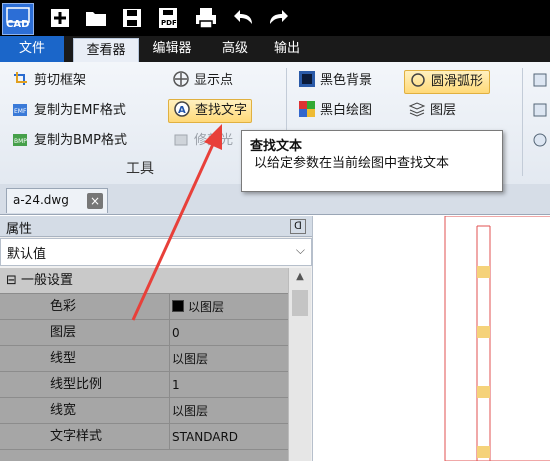  Describe the element at coordinates (60, 18) in the screenshot. I see `new-file-icon` at that location.